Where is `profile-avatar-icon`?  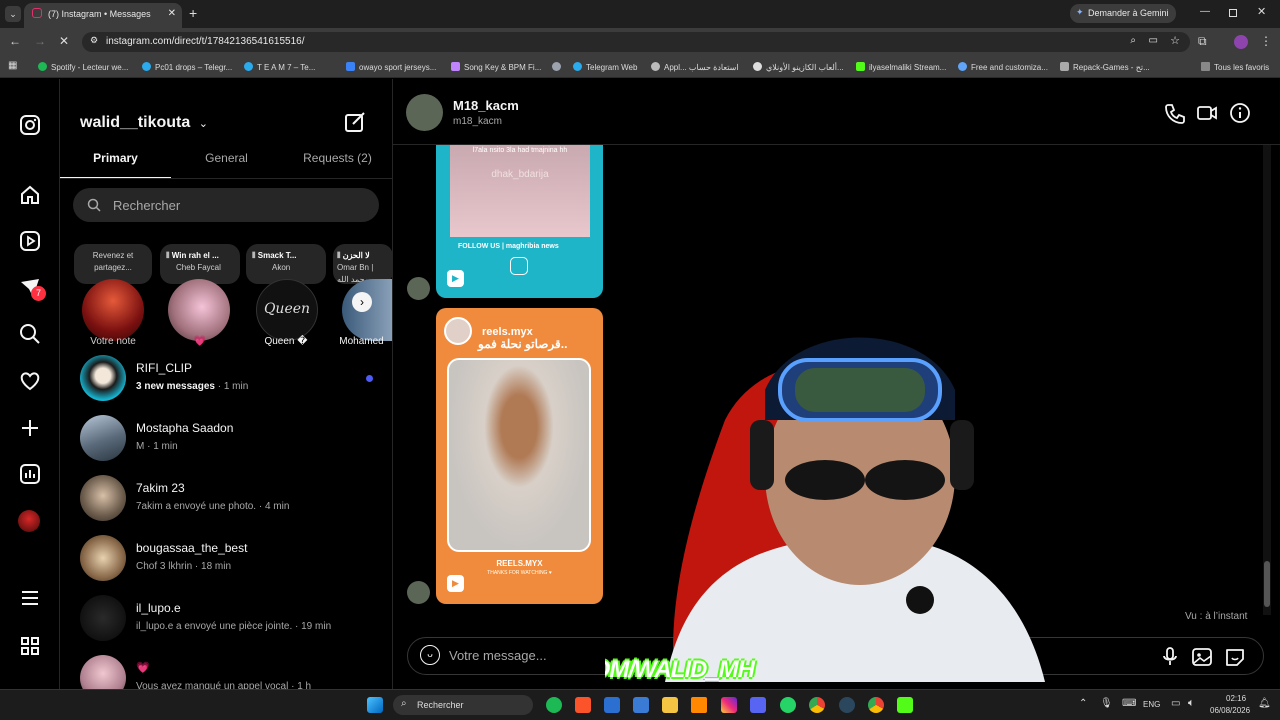
profile-avatar-icon is located at coordinates (1241, 42).